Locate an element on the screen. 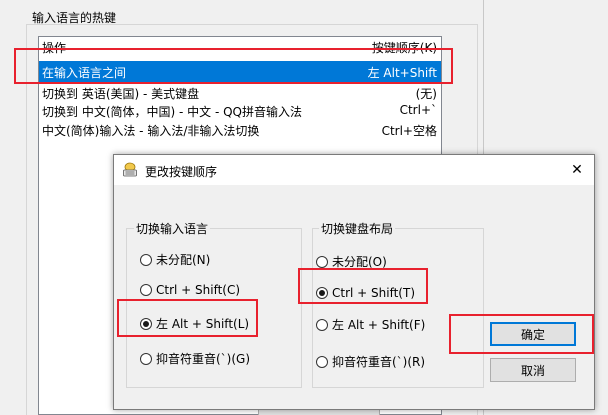 The height and width of the screenshot is (415, 608). radio-lang-grave-accent: 抑音符重音(`)(G) is located at coordinates (195, 358).